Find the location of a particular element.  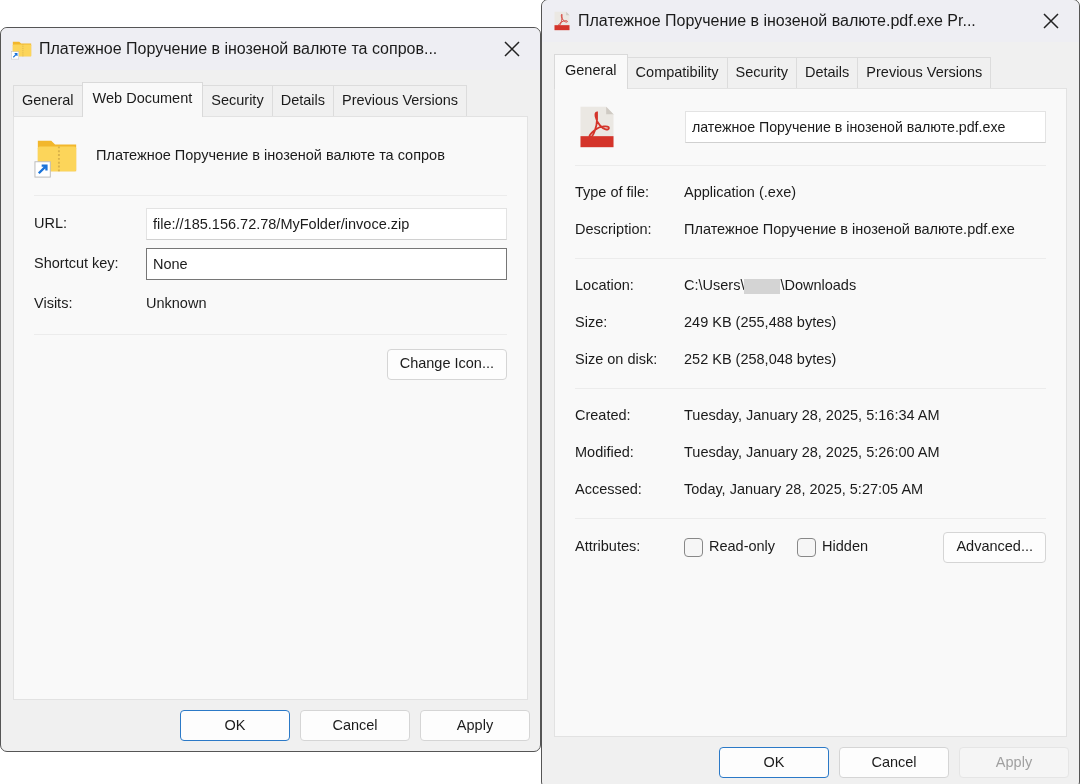

property-value: Платежное Поручение в інозеной валюте.pdf.exe is located at coordinates (849, 230).